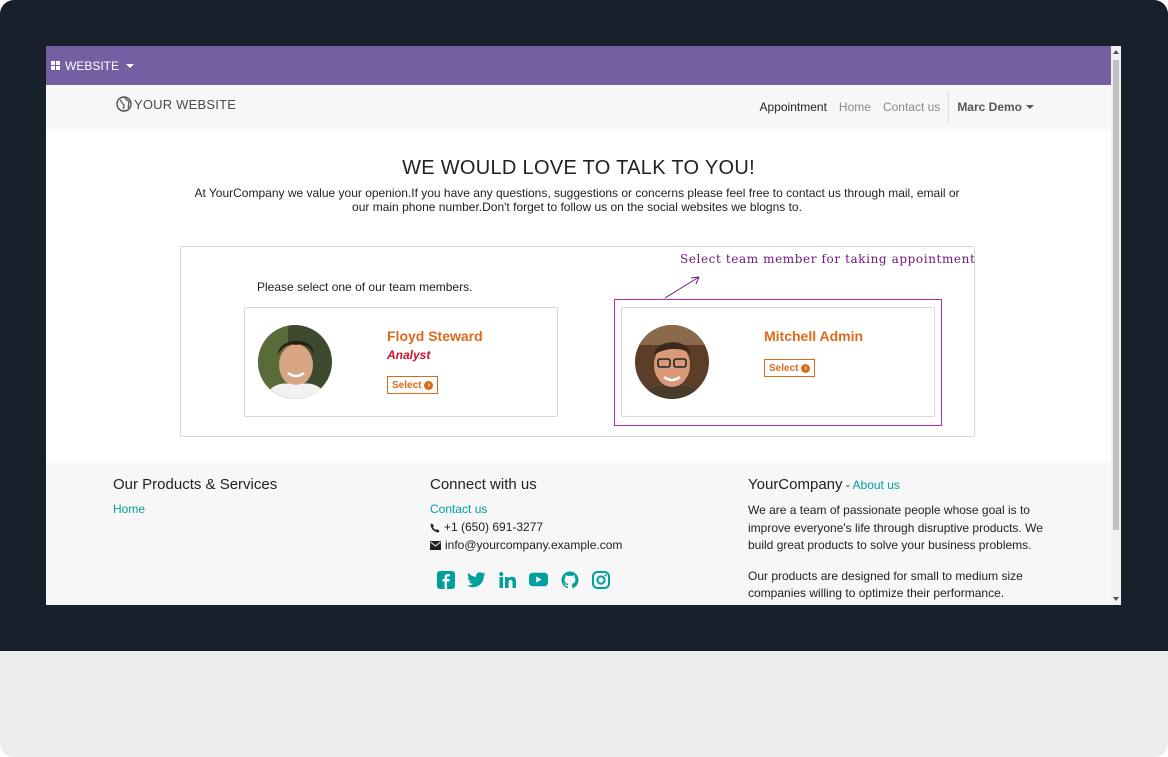 This screenshot has width=1168, height=757. I want to click on nav-menu: Appointment Home Contact us Marc Demo, so click(895, 107).